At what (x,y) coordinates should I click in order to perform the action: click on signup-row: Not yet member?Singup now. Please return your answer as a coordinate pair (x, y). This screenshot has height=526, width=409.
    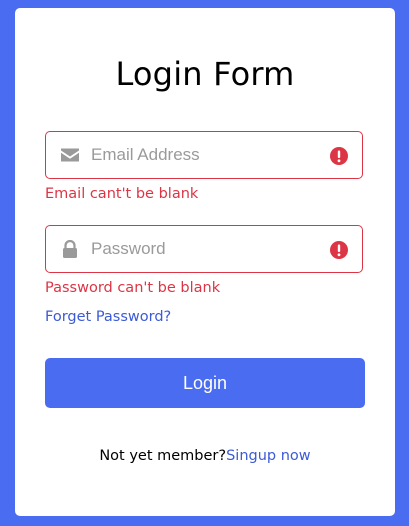
    Looking at the image, I should click on (205, 456).